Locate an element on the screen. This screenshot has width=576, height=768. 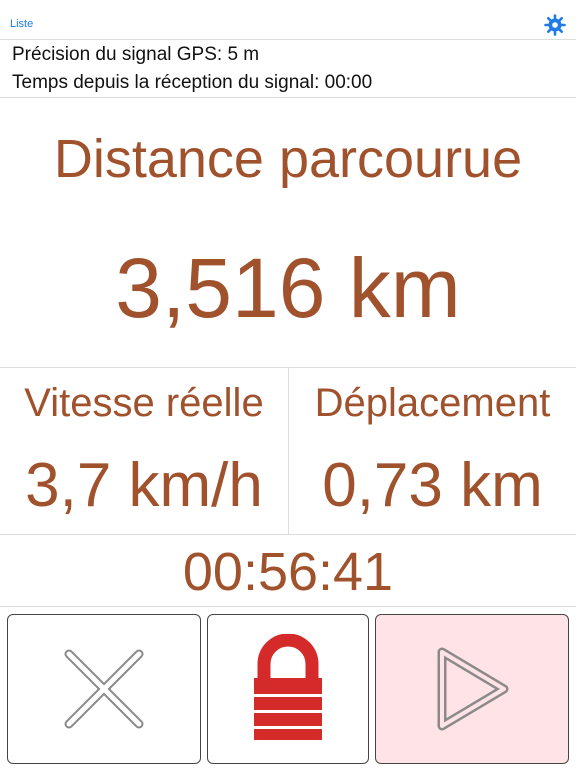
play-icon is located at coordinates (473, 689).